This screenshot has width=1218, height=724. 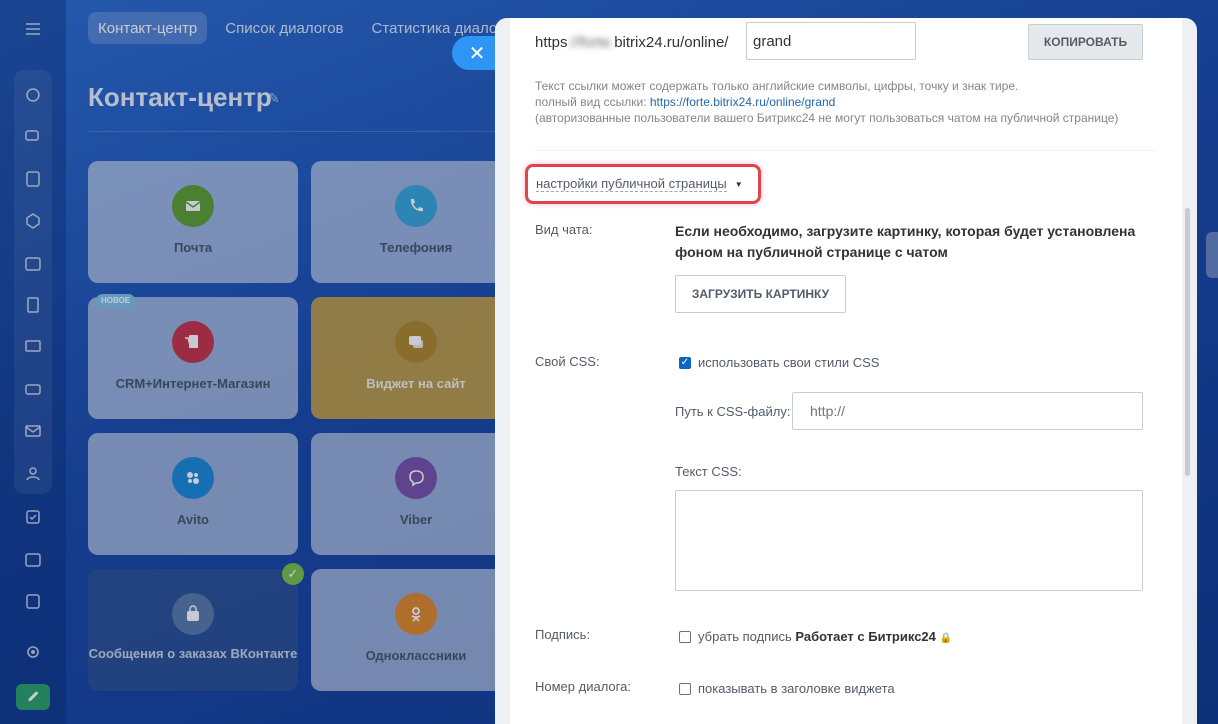 I want to click on section-divider, so click(x=845, y=150).